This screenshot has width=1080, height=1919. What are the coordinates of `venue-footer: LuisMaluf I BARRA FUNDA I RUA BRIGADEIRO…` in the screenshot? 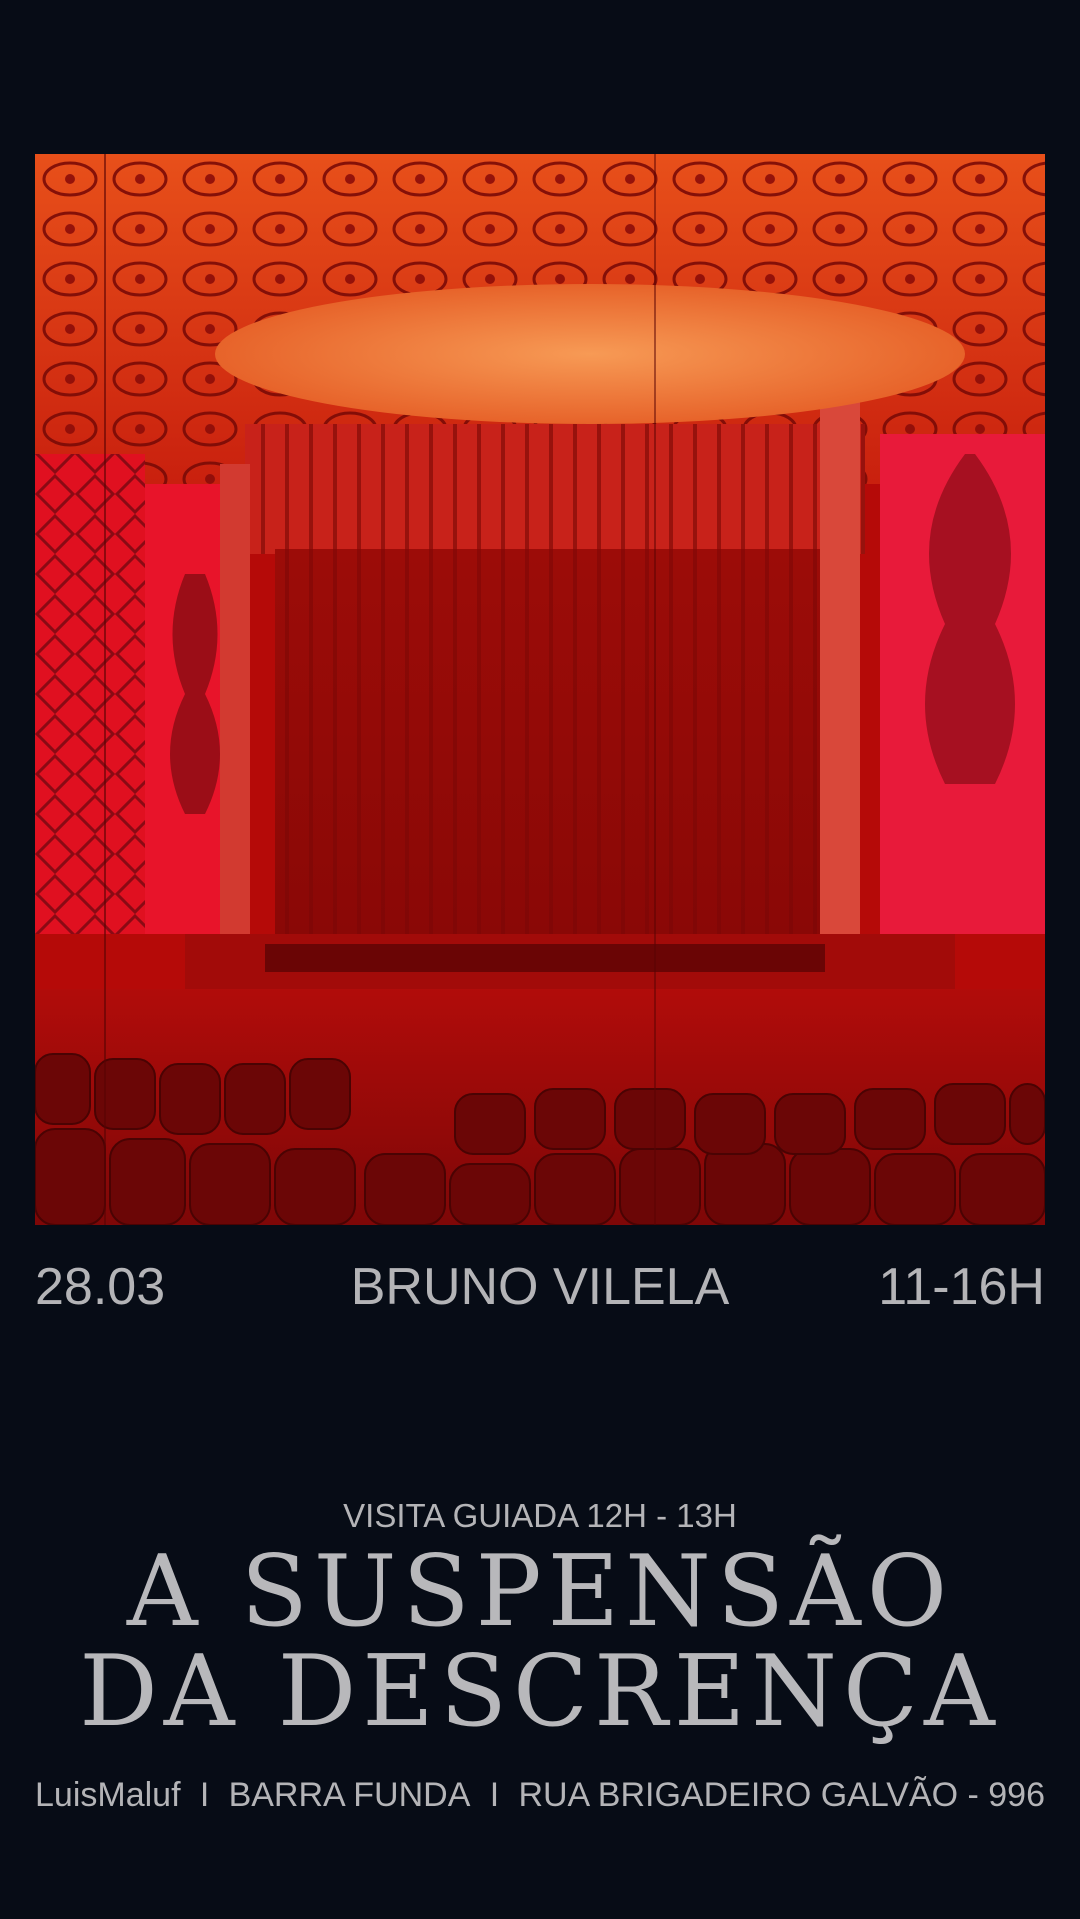 It's located at (540, 1795).